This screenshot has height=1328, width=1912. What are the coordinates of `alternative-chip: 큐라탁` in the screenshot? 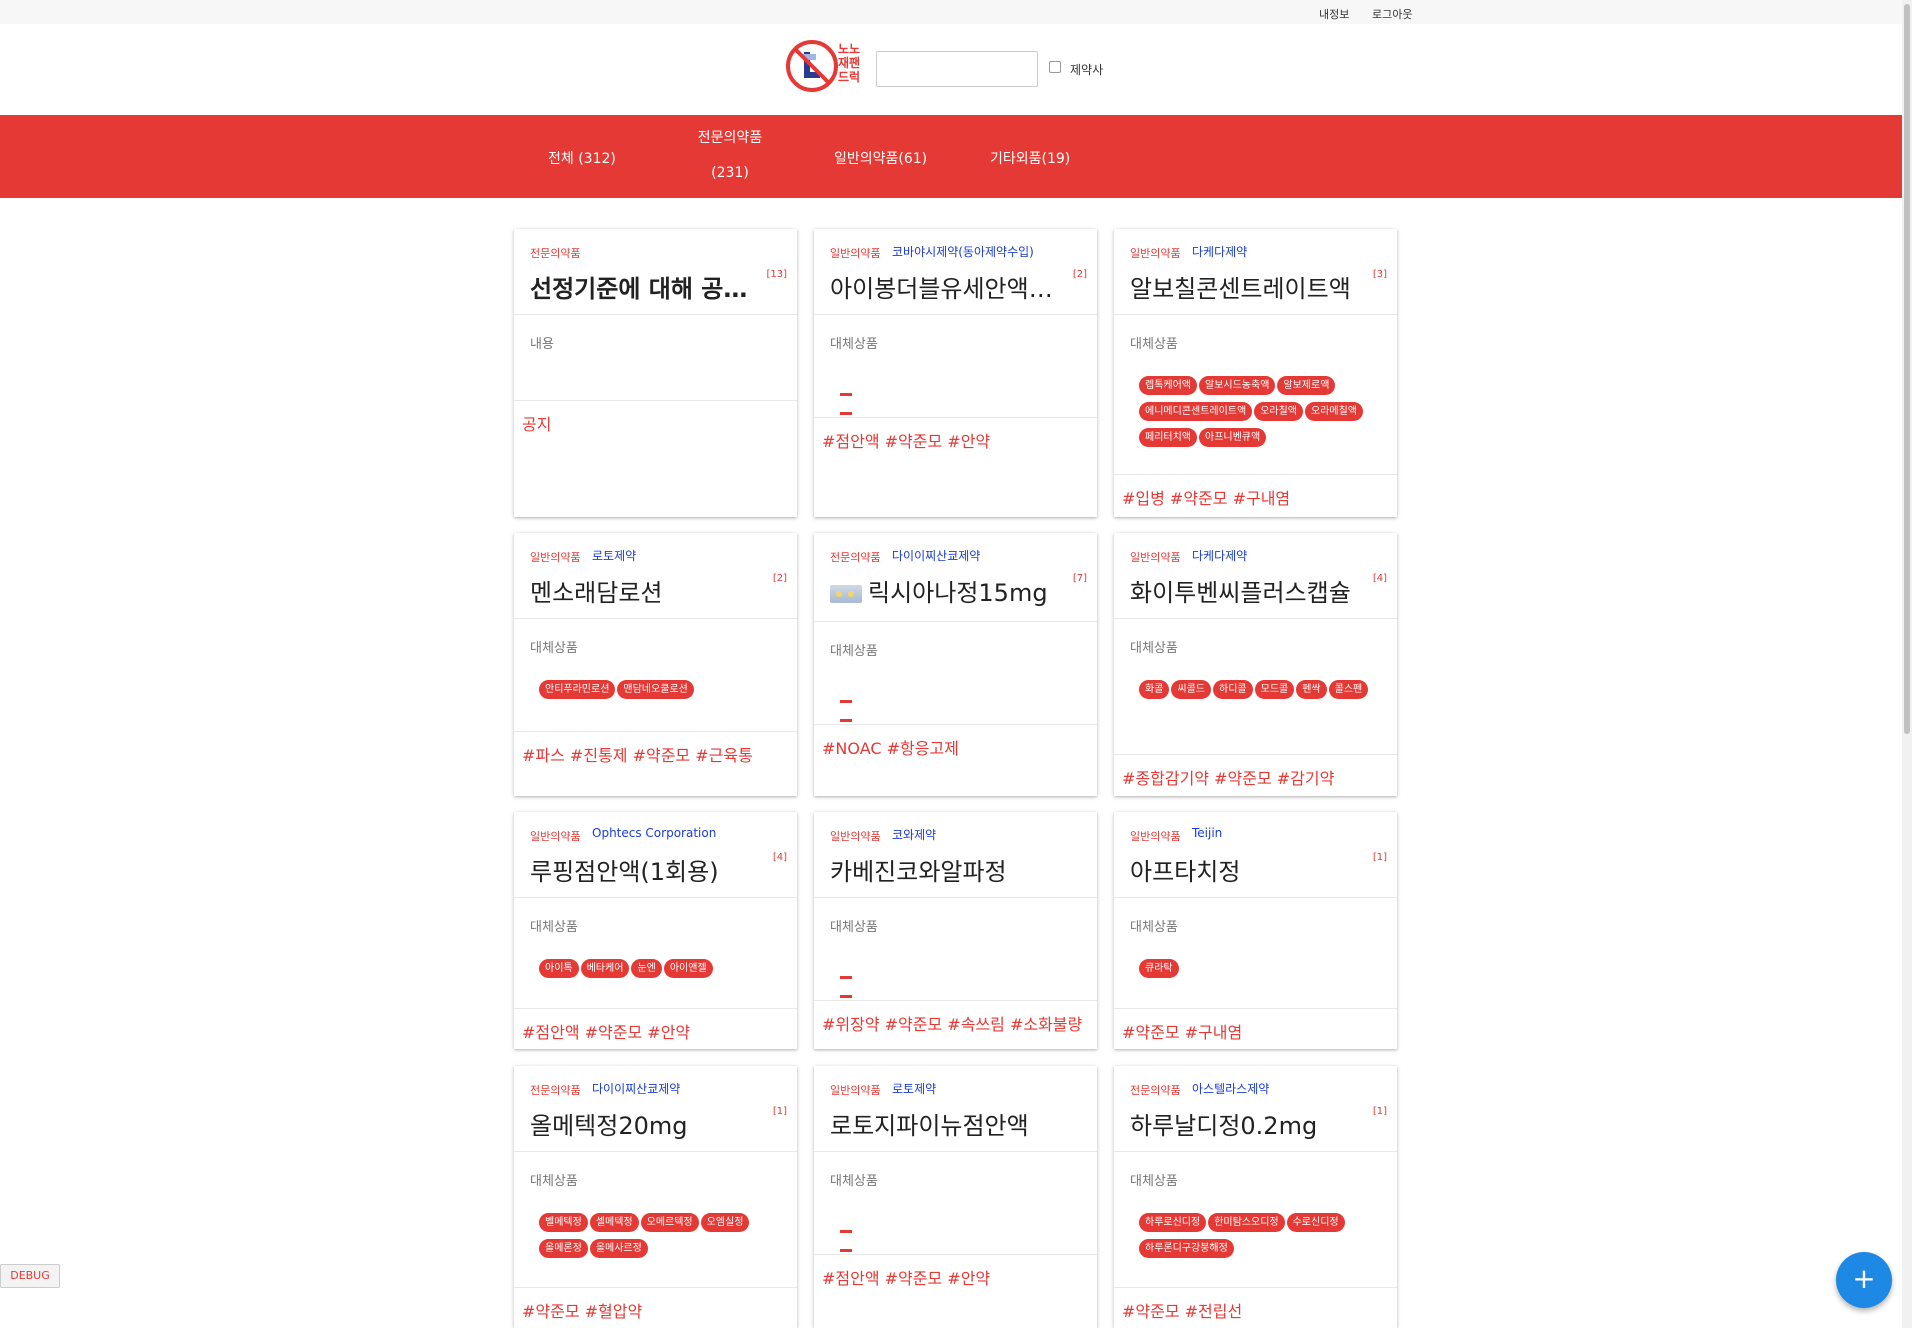 It's located at (1159, 968).